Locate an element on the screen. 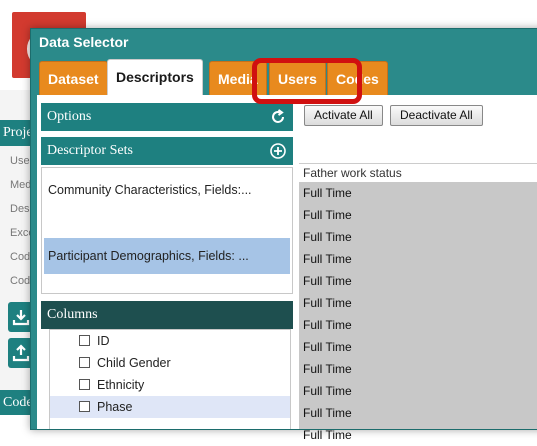 Image resolution: width=537 pixels, height=446 pixels. activate-all-button: Activate All is located at coordinates (343, 115).